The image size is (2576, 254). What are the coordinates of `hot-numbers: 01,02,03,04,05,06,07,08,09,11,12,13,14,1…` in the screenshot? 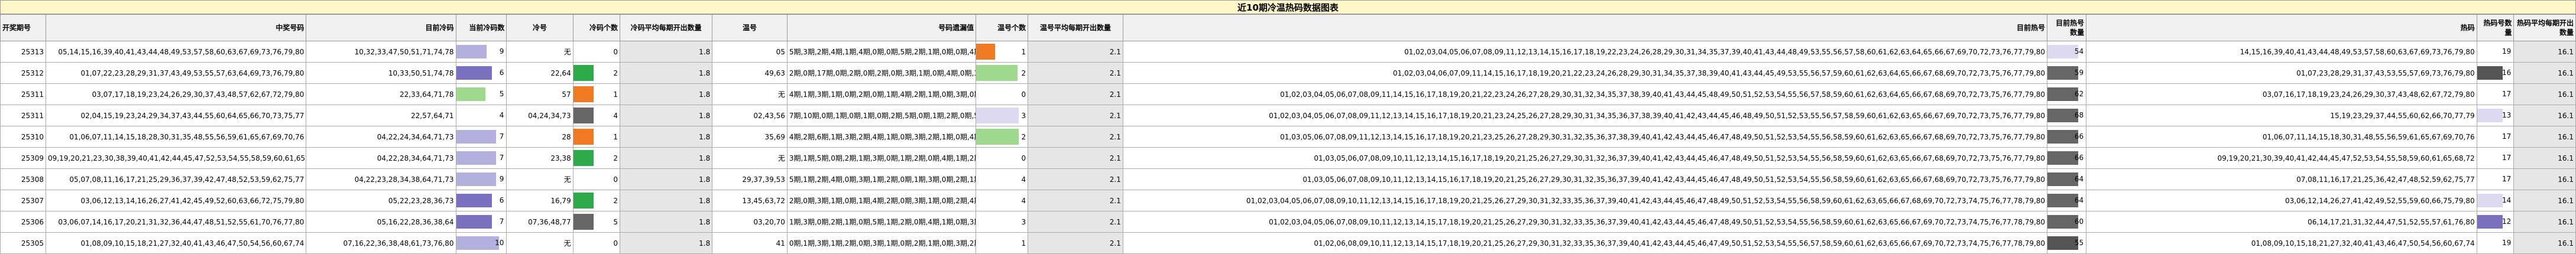 It's located at (1585, 116).